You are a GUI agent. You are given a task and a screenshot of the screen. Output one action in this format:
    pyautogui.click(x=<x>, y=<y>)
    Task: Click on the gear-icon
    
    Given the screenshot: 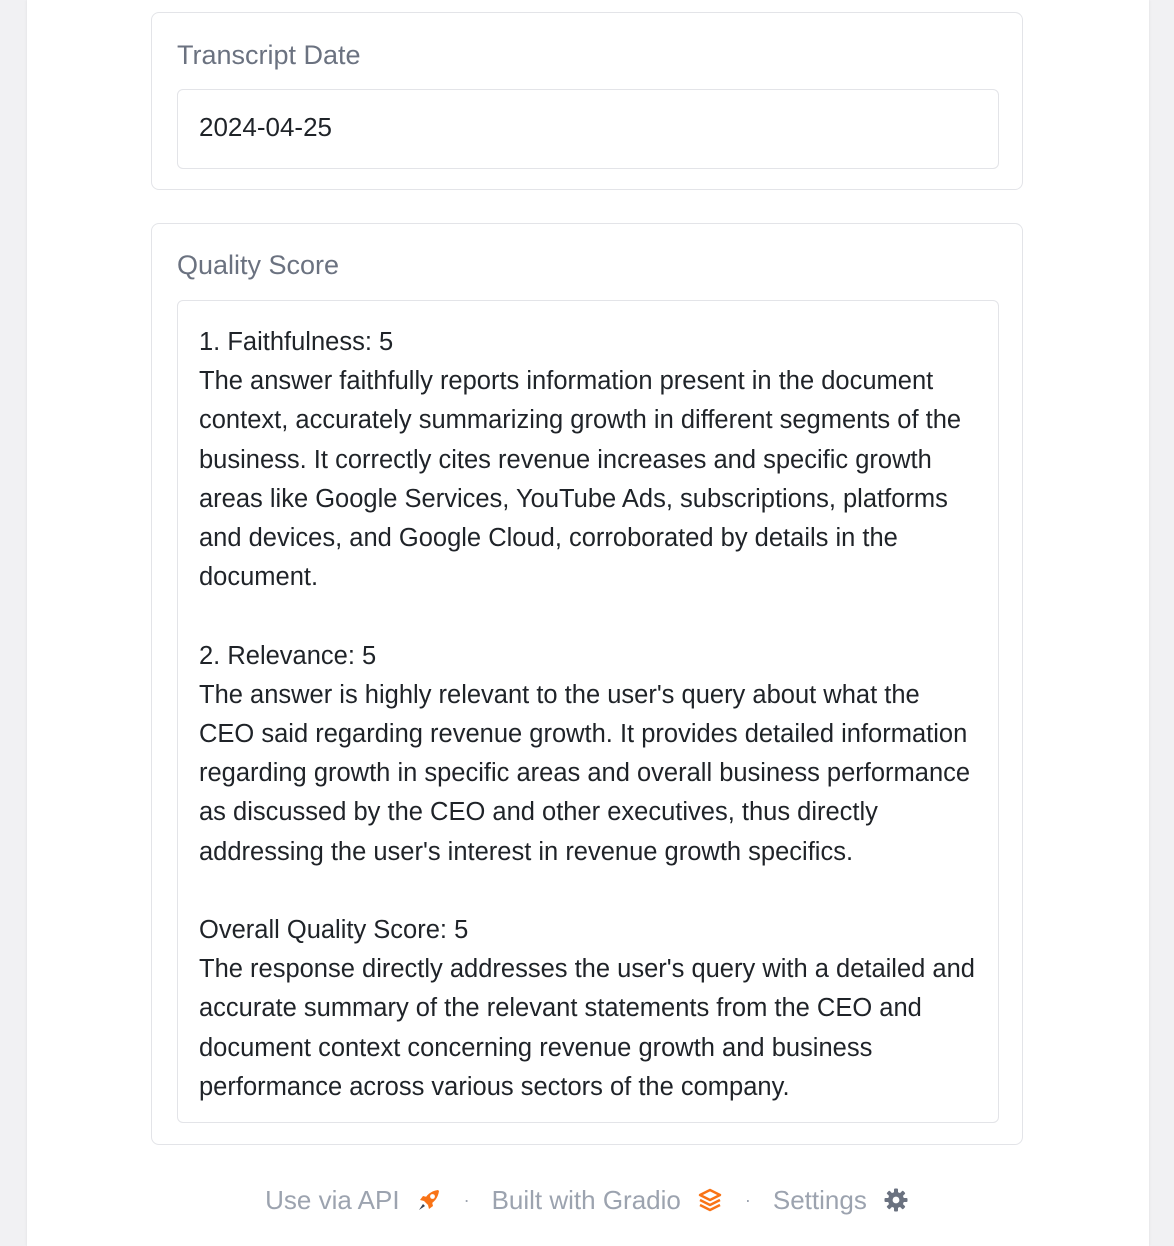 What is the action you would take?
    pyautogui.click(x=896, y=1200)
    